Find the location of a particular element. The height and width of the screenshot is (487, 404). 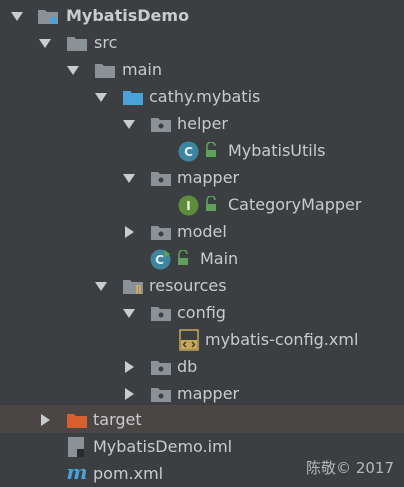

tree-item-resources: resources is located at coordinates (202, 285).